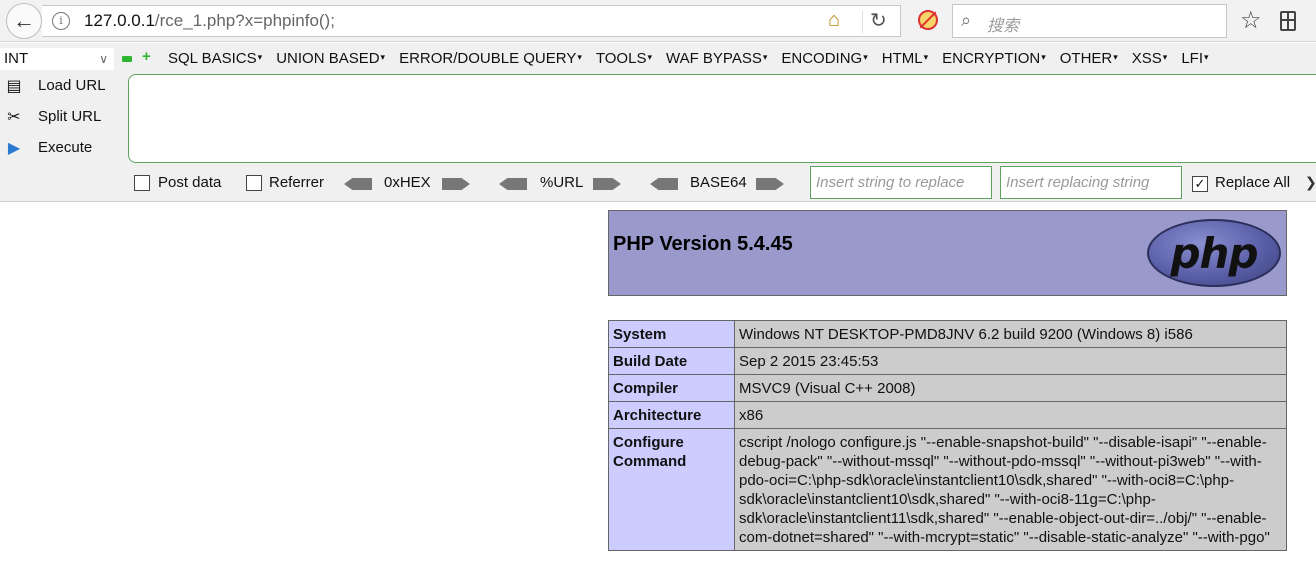 The image size is (1316, 577). I want to click on hex-label: 0xHEX, so click(407, 182).